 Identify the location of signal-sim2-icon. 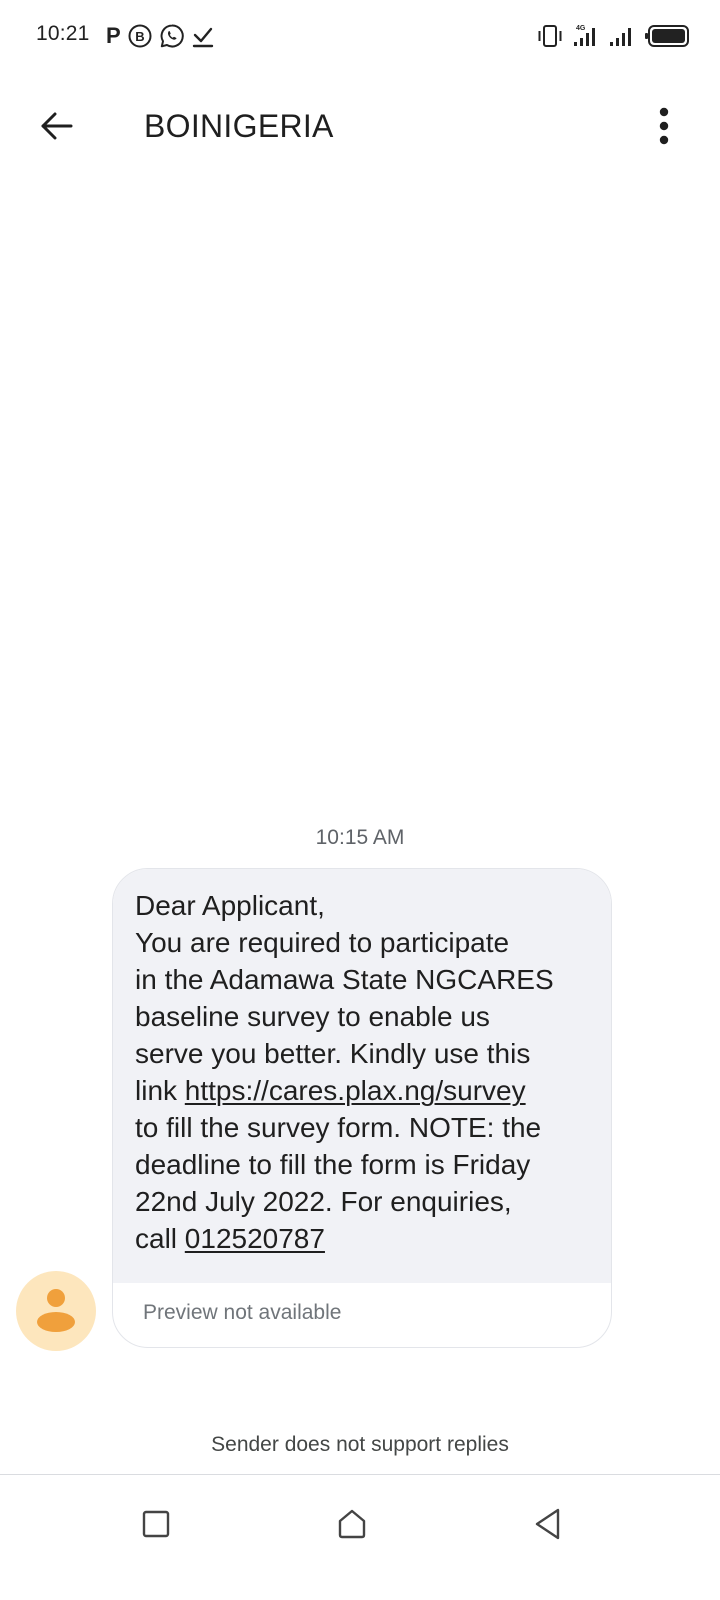
(622, 36).